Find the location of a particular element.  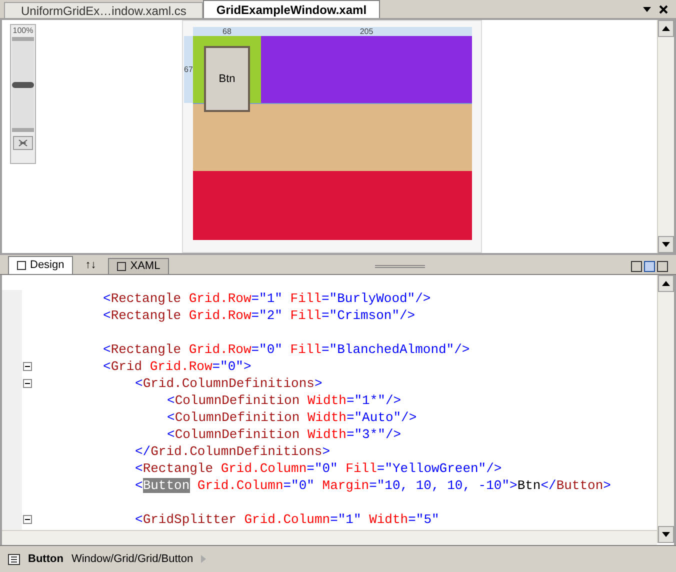

ruler-label: 67 is located at coordinates (188, 70).